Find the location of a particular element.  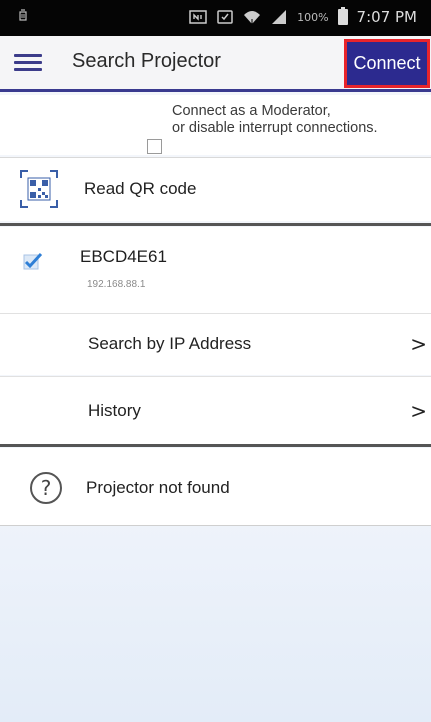

app-bar: Search Projector Connect is located at coordinates (215, 64).